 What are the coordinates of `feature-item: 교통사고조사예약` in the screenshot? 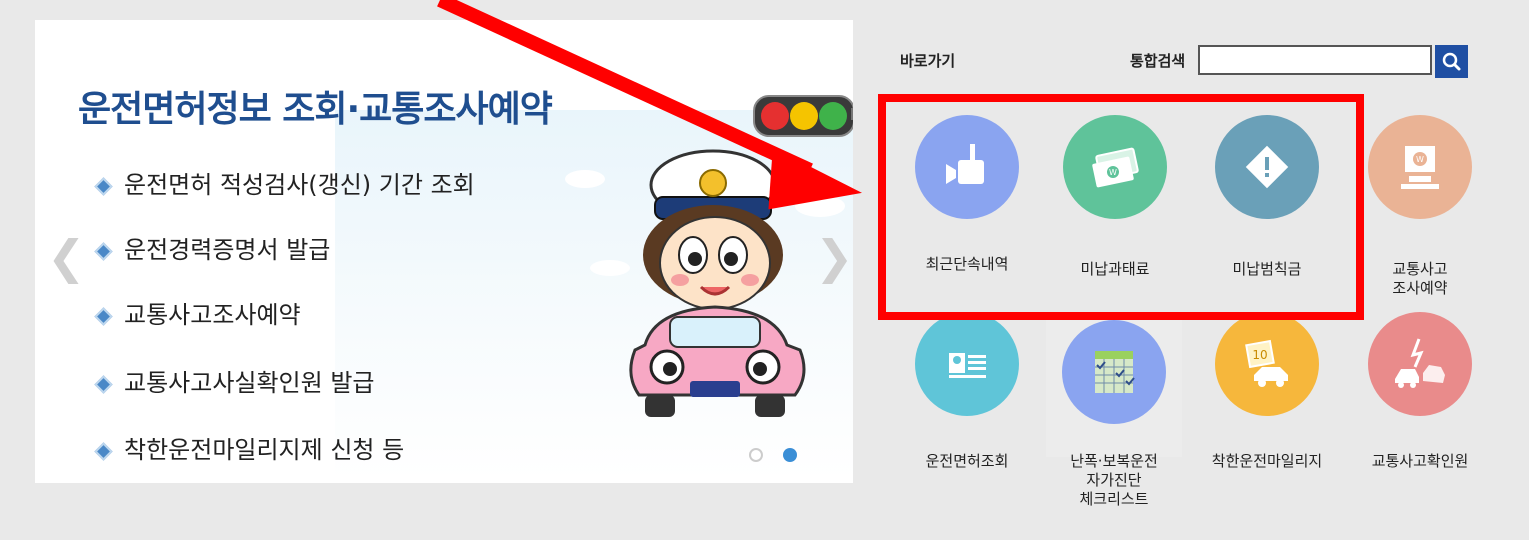 It's located at (197, 312).